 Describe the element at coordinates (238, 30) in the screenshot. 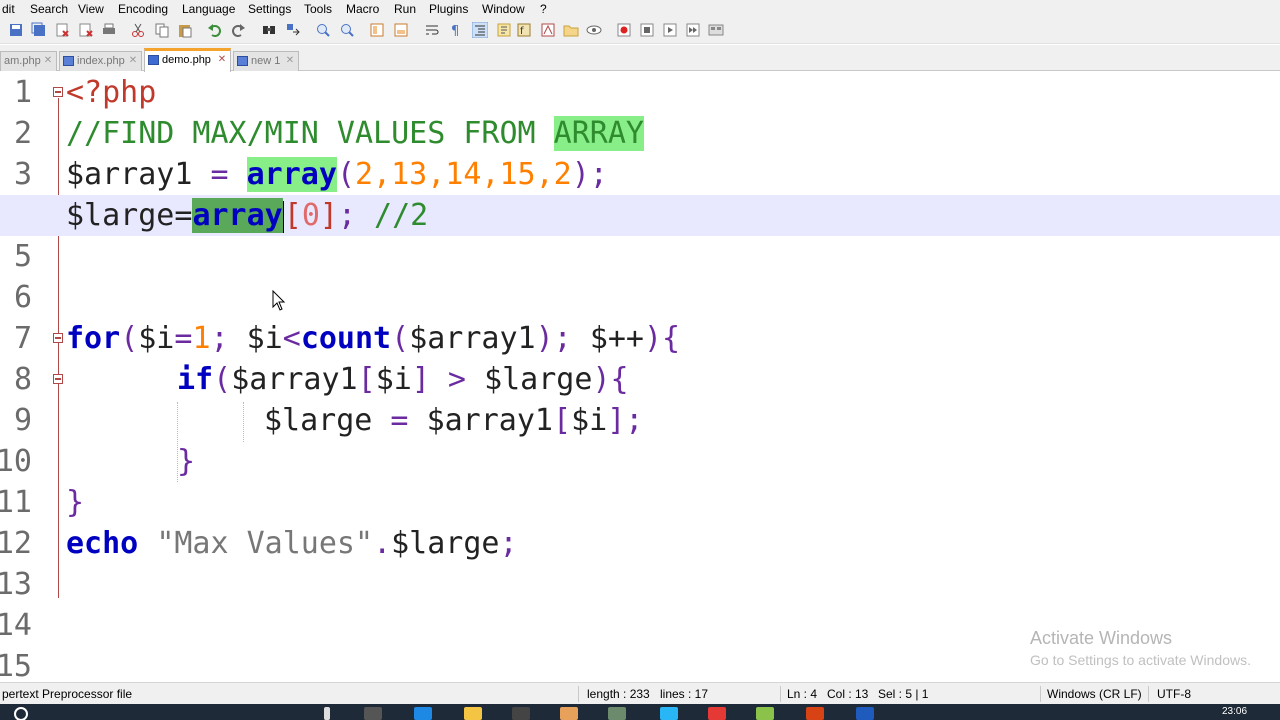

I see `redo-icon` at that location.